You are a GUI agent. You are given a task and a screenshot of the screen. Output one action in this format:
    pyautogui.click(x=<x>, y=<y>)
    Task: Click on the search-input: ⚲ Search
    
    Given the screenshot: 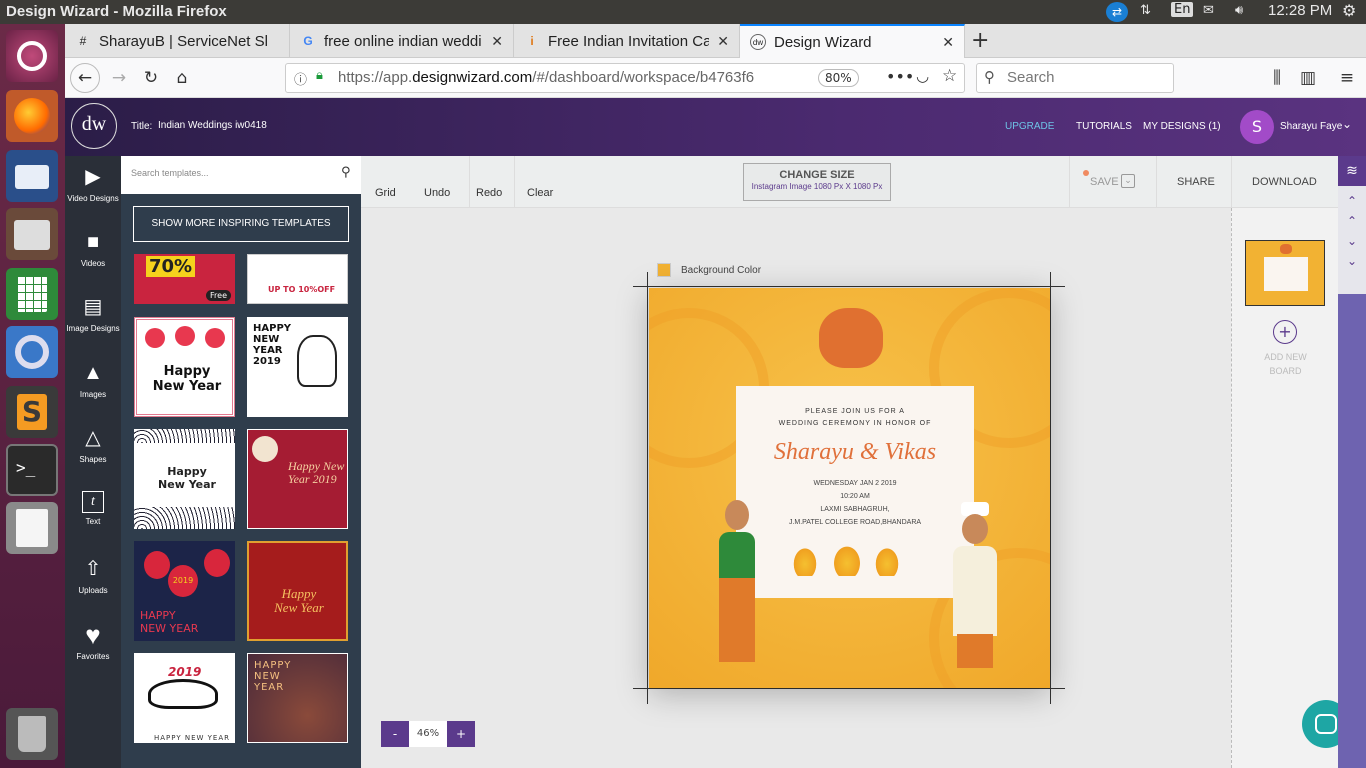 What is the action you would take?
    pyautogui.click(x=1075, y=78)
    